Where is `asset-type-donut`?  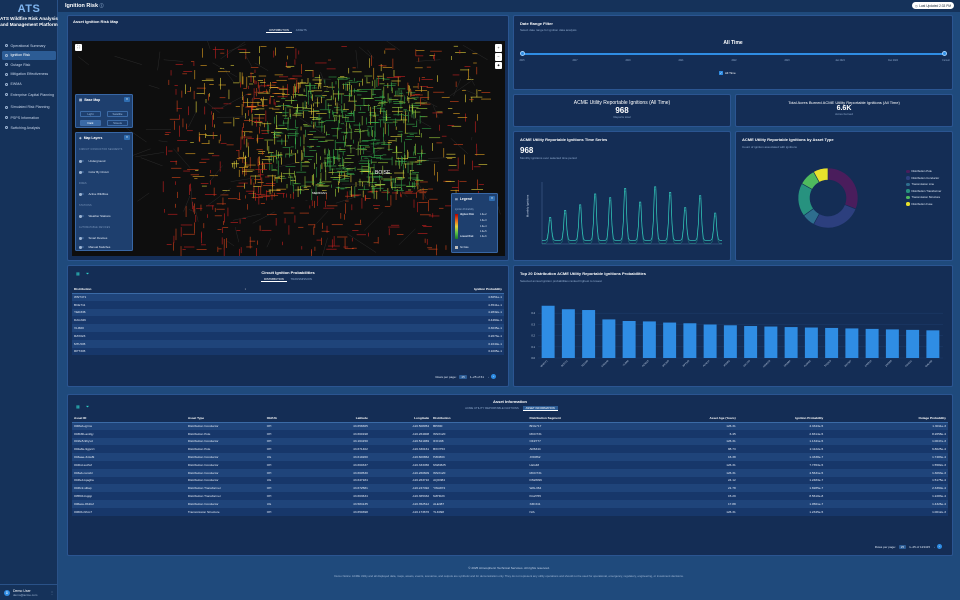
asset-type-donut is located at coordinates (828, 198).